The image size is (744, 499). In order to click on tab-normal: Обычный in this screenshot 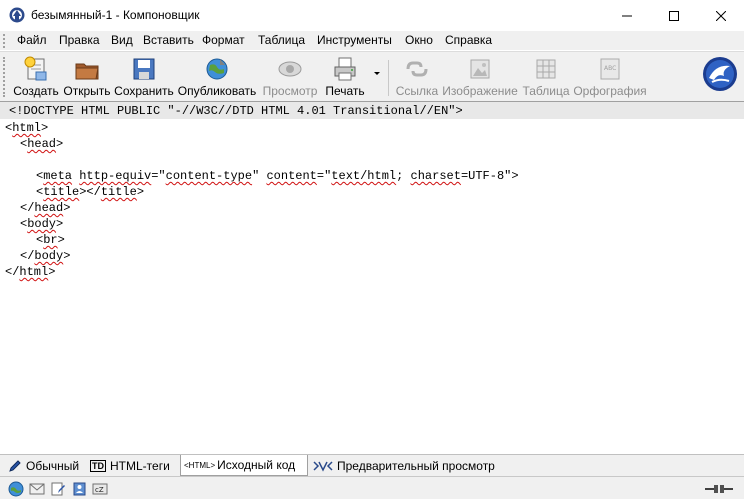, I will do `click(43, 465)`.